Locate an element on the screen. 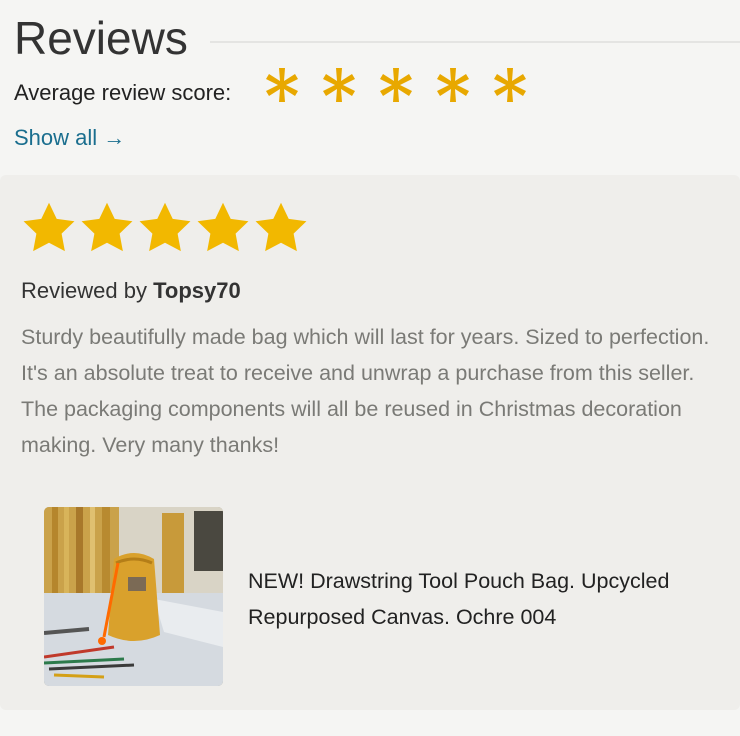  show-all-link: Show all → is located at coordinates (69, 138).